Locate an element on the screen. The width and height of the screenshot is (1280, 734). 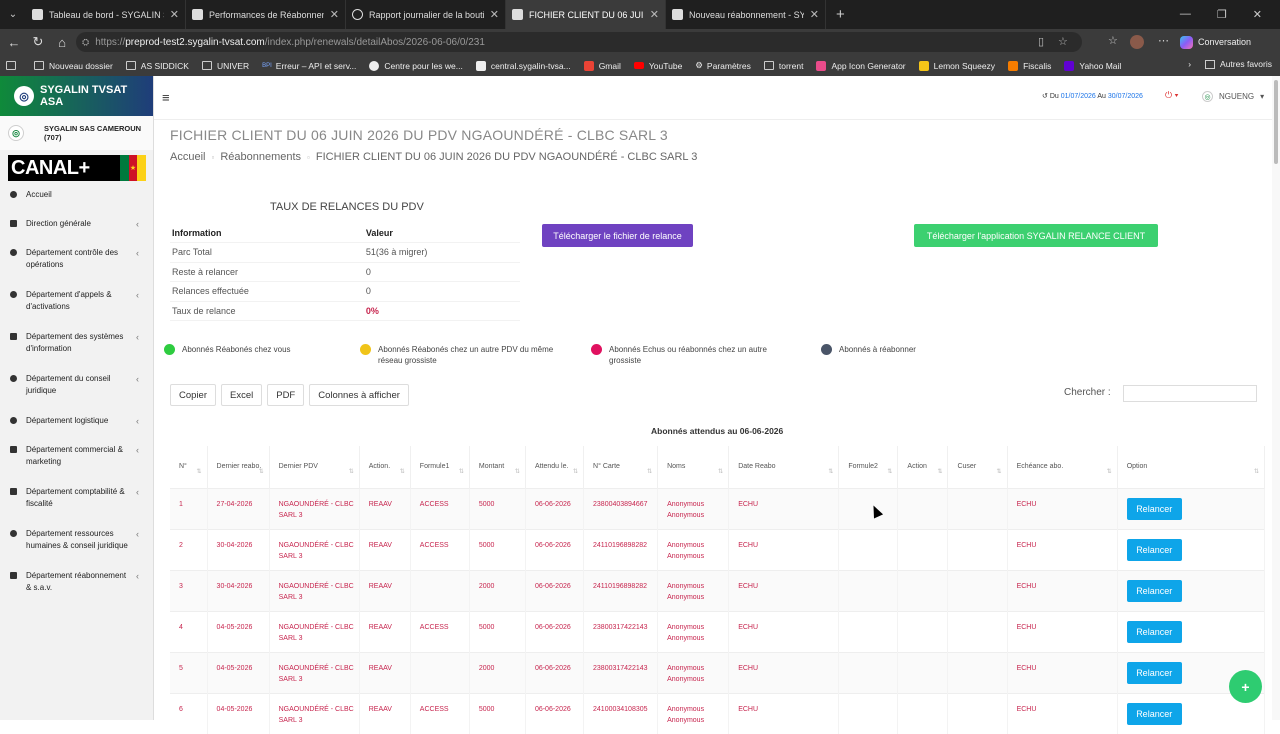
pdf-button: PDF is located at coordinates (286, 395).